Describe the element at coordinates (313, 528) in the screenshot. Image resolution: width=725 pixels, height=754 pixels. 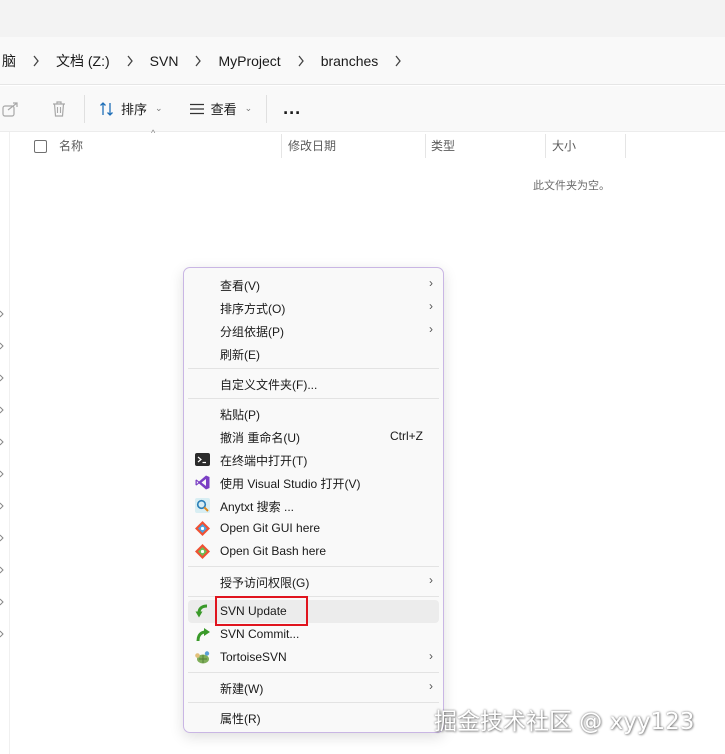
I see `menu-item-git-gui: Open Git GUI here` at that location.